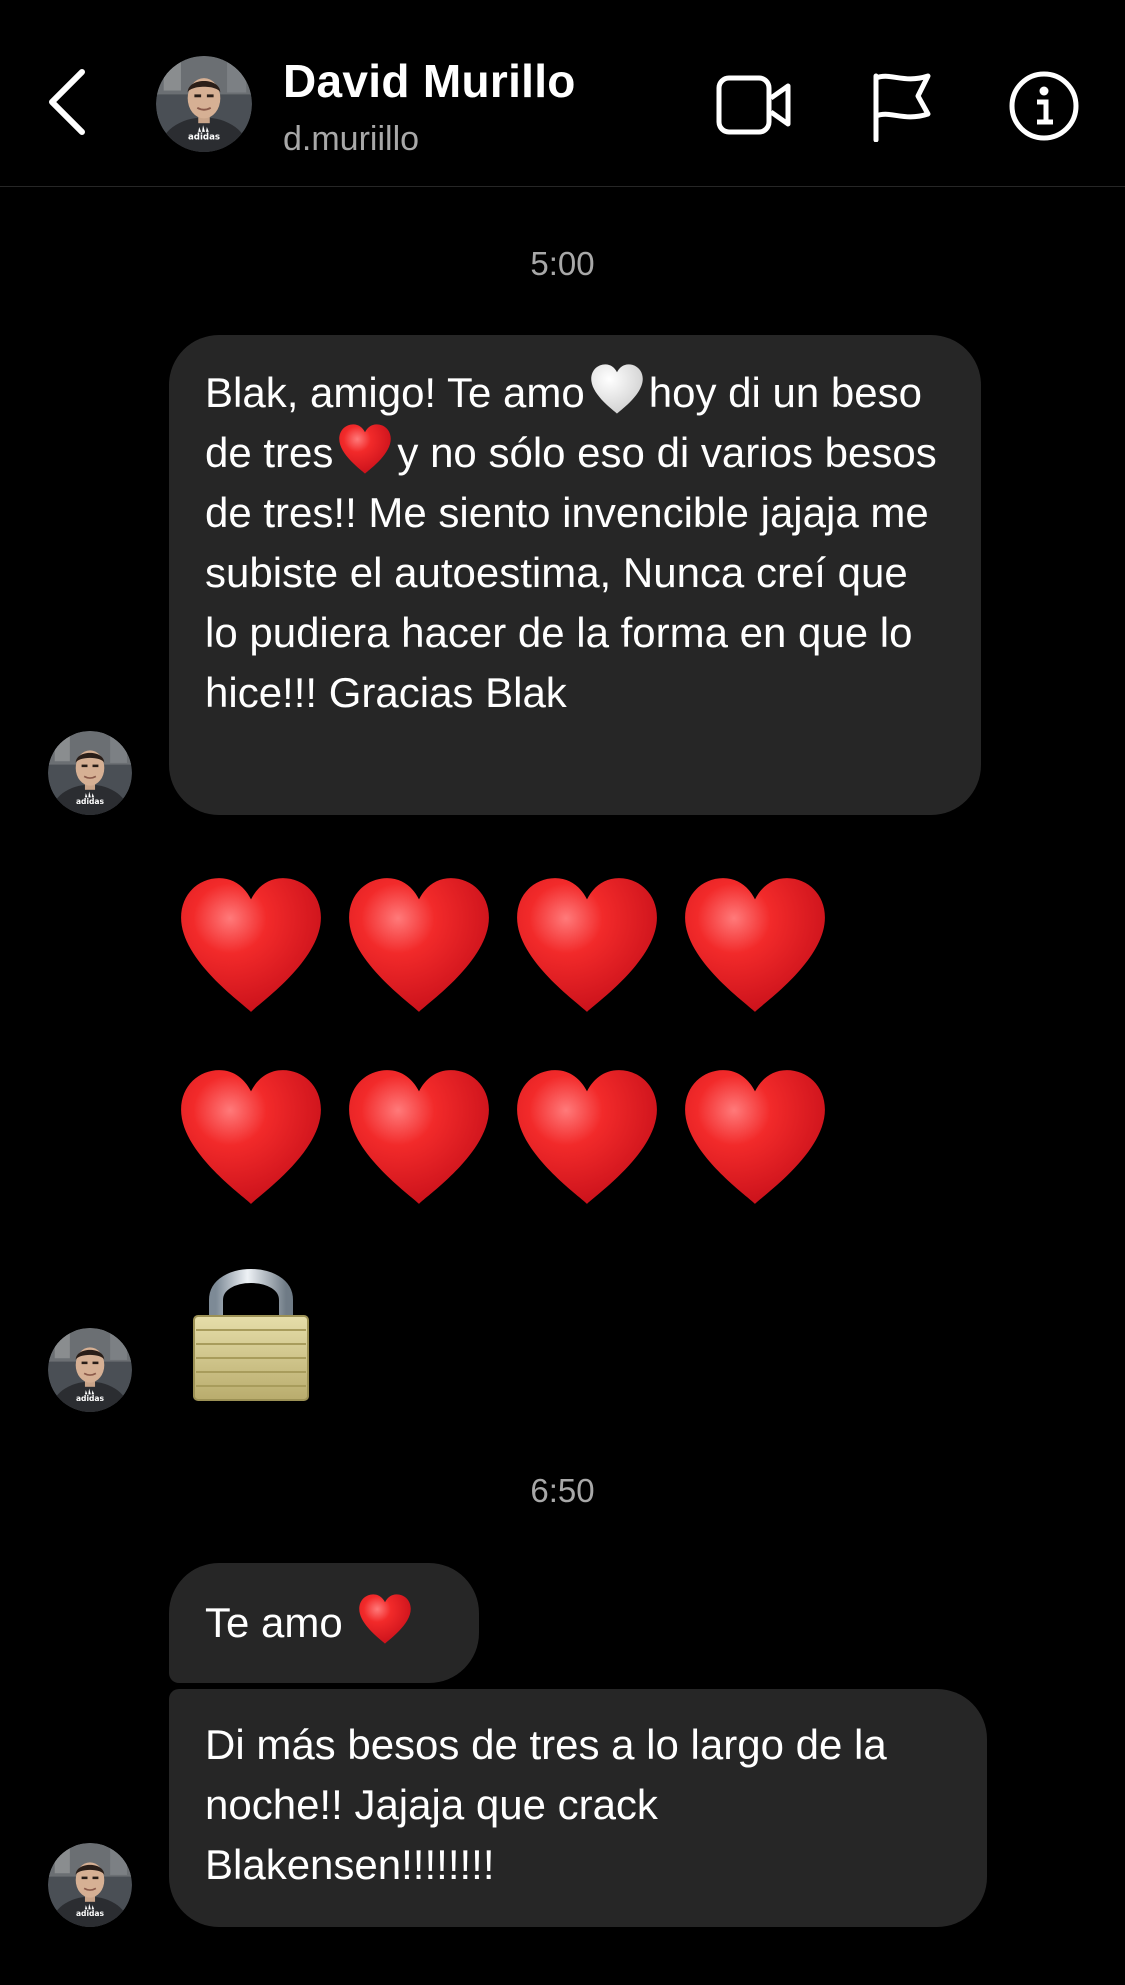  I want to click on message-bubble: Te amo, so click(324, 1623).